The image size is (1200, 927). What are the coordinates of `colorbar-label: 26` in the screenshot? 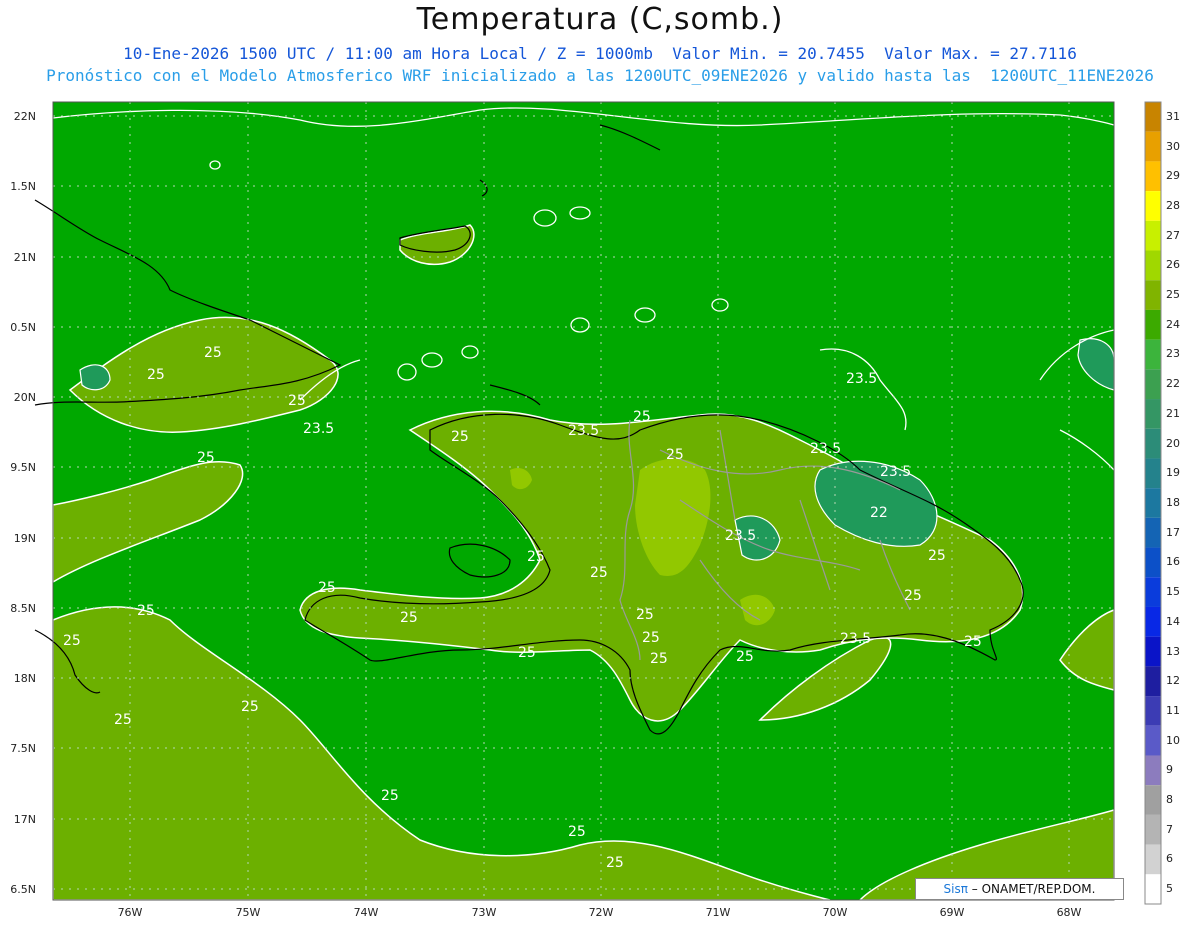 It's located at (1173, 265).